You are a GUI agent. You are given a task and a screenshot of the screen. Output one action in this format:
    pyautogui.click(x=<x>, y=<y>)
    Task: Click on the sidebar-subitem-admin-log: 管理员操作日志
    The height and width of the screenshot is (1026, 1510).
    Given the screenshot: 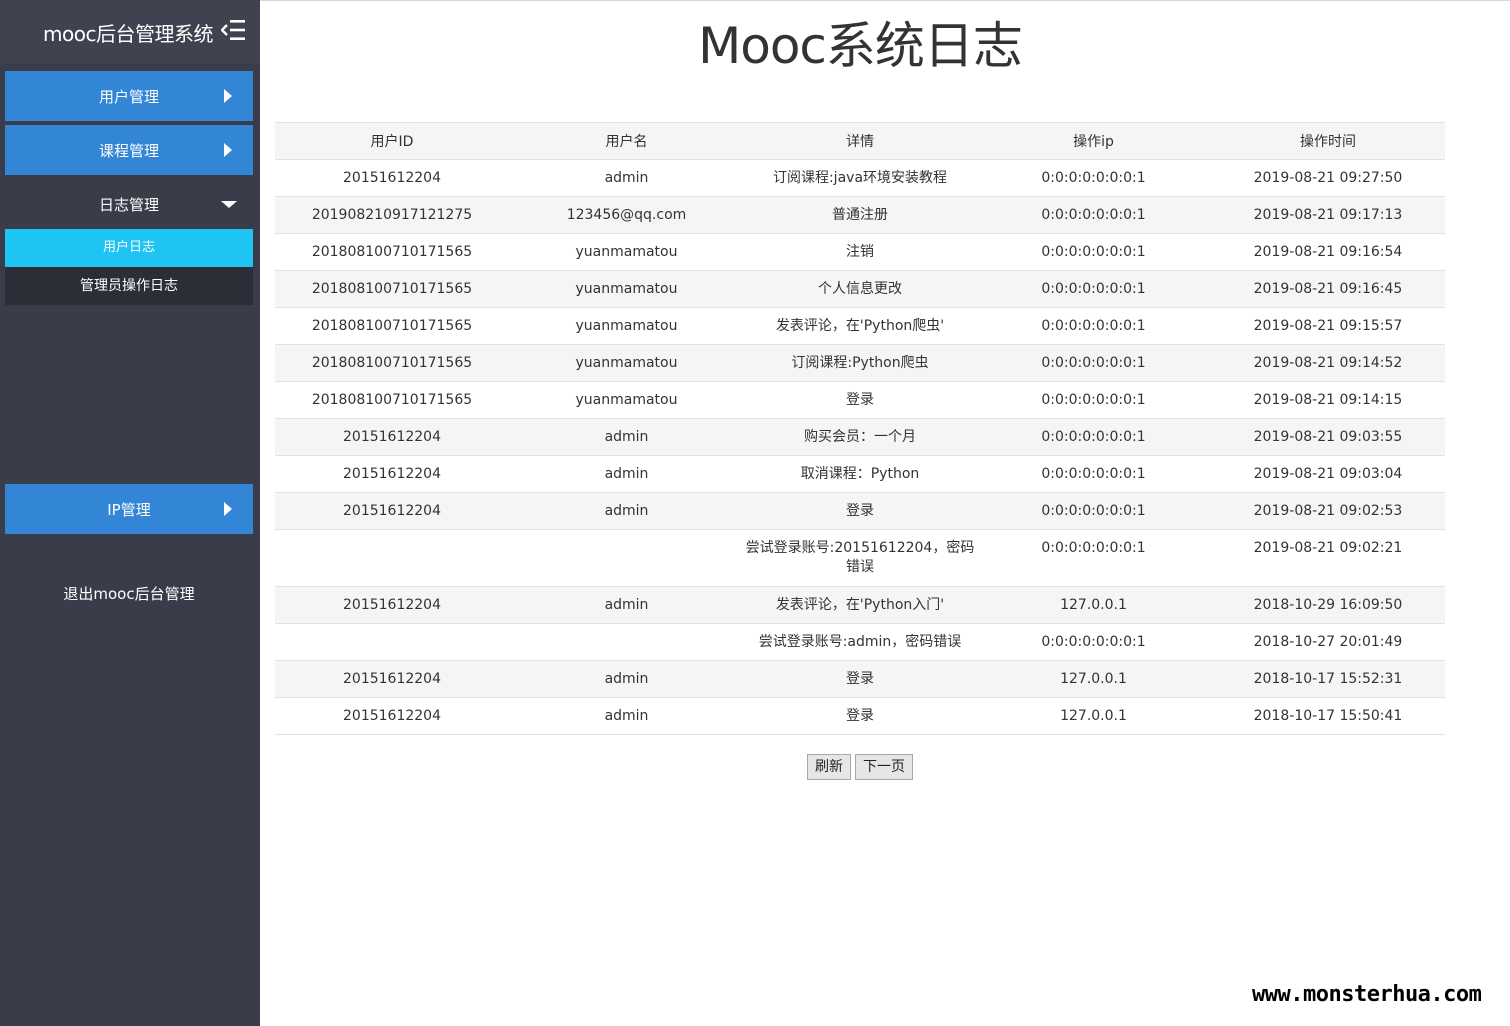 What is the action you would take?
    pyautogui.click(x=129, y=286)
    